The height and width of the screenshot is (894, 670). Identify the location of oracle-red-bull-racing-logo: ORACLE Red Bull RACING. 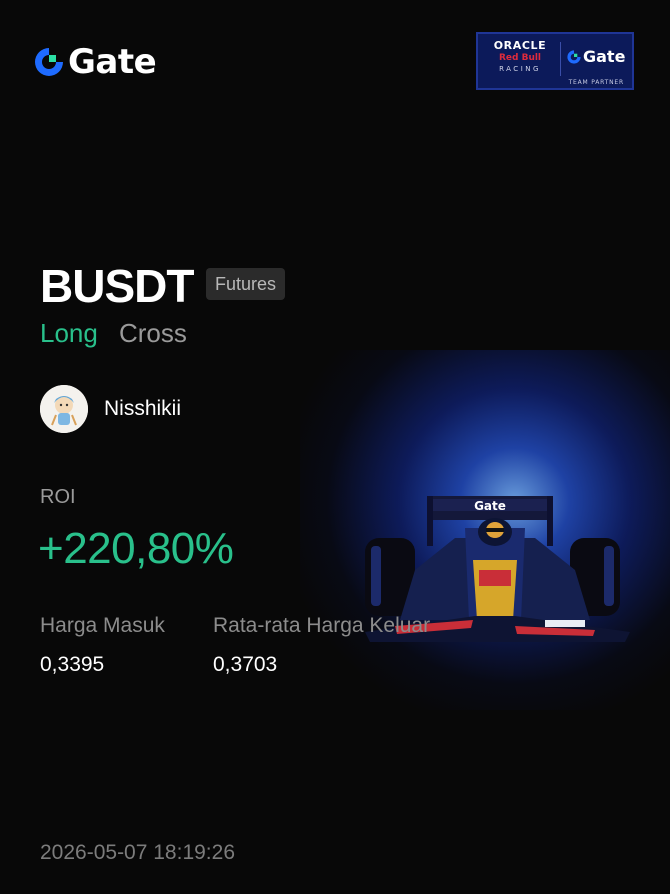
(520, 57).